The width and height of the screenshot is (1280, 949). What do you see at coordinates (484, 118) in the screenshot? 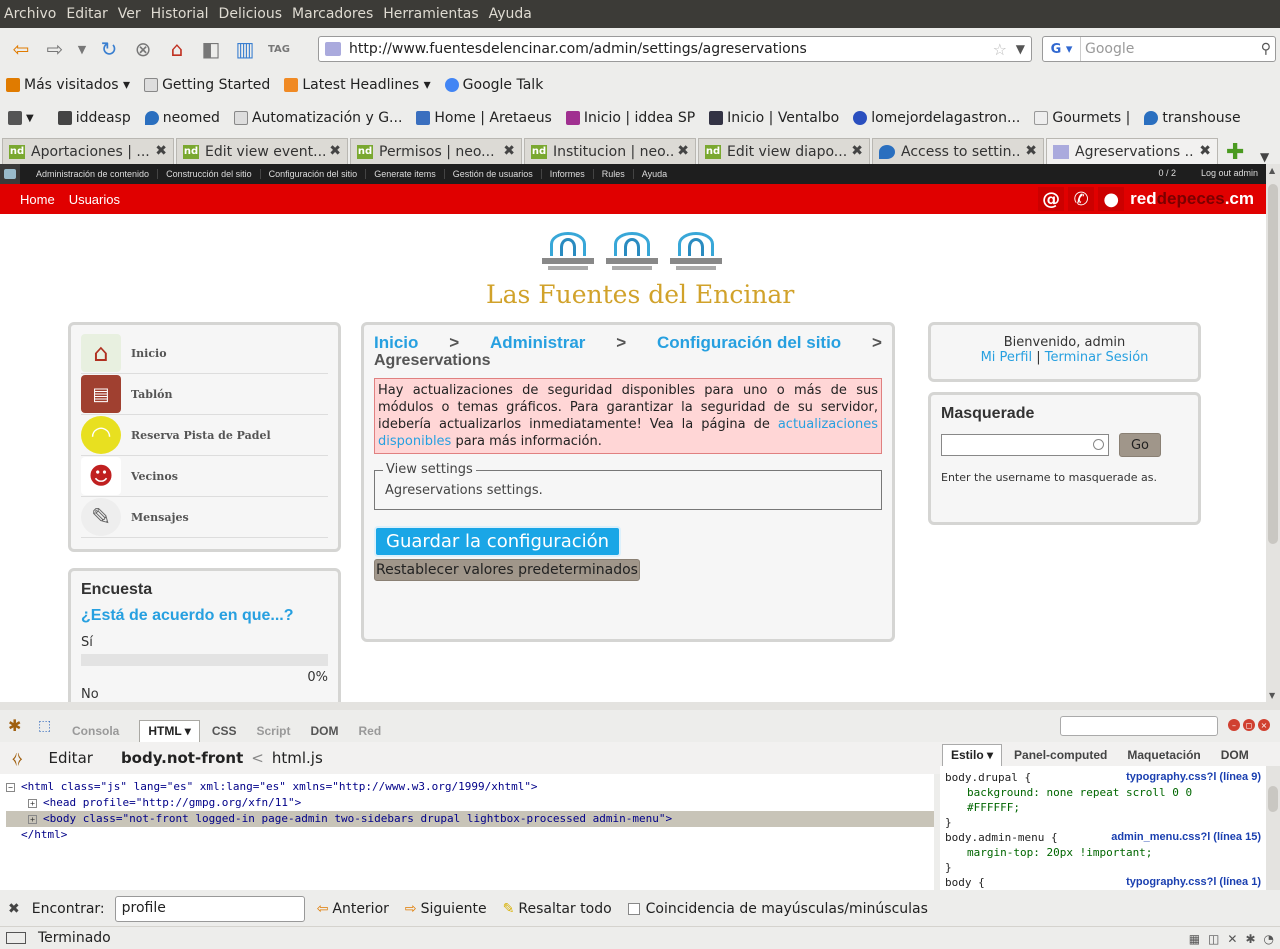
I see `bookmark-aretaeus: Home | Aretaeus` at bounding box center [484, 118].